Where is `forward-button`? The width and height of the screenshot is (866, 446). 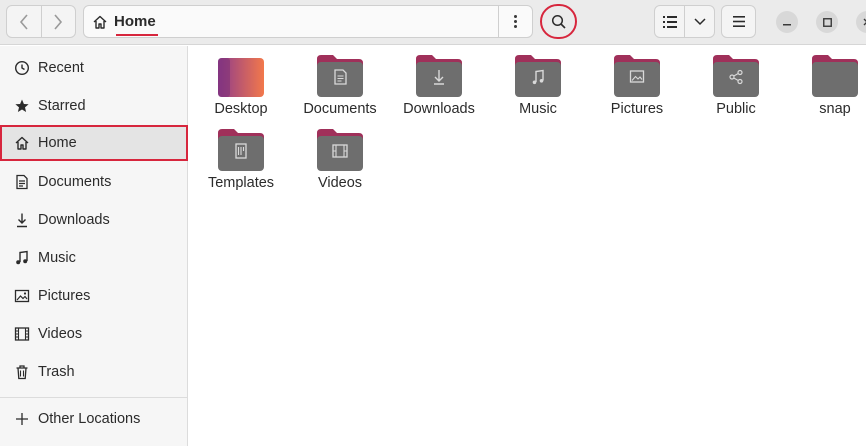 forward-button is located at coordinates (58, 21).